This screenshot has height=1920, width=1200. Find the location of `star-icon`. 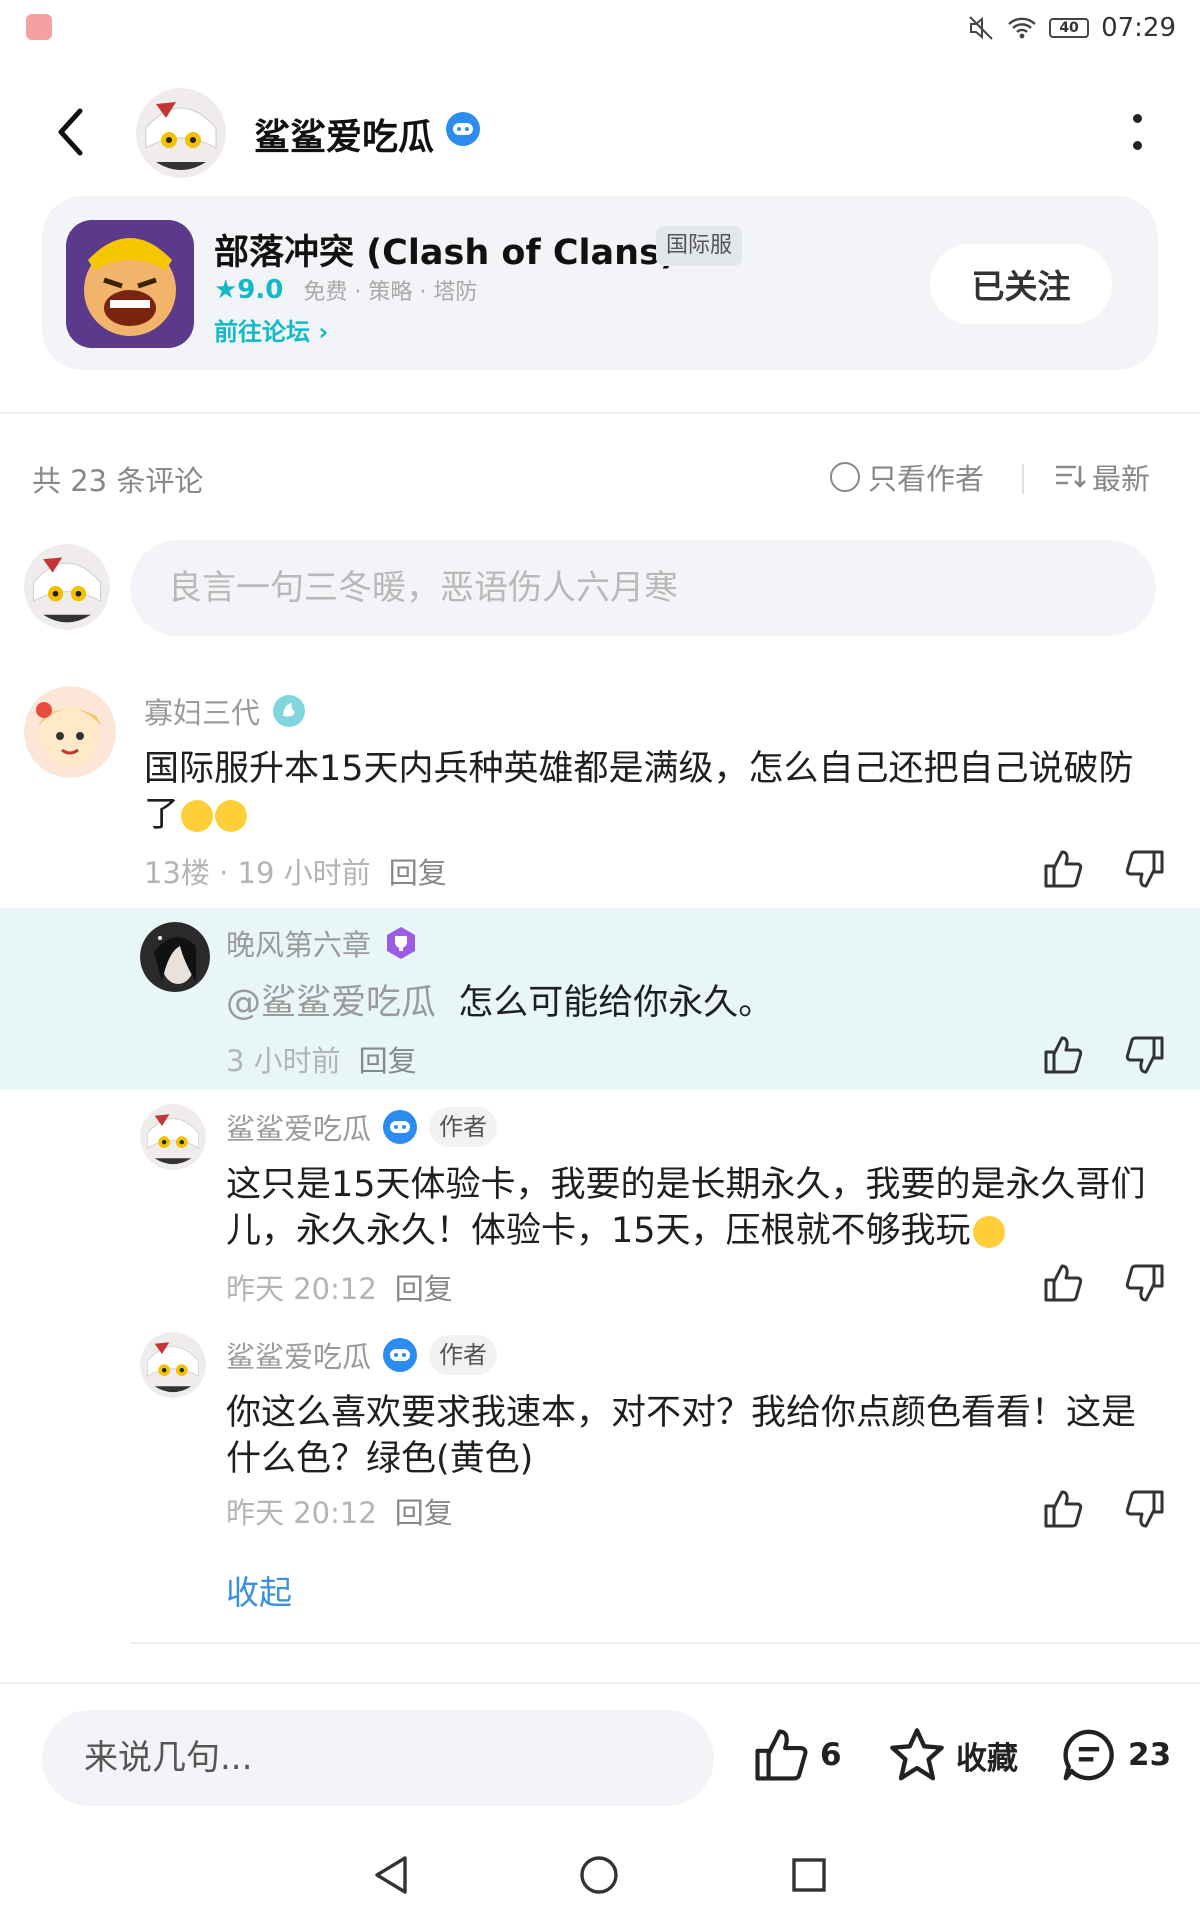

star-icon is located at coordinates (917, 1754).